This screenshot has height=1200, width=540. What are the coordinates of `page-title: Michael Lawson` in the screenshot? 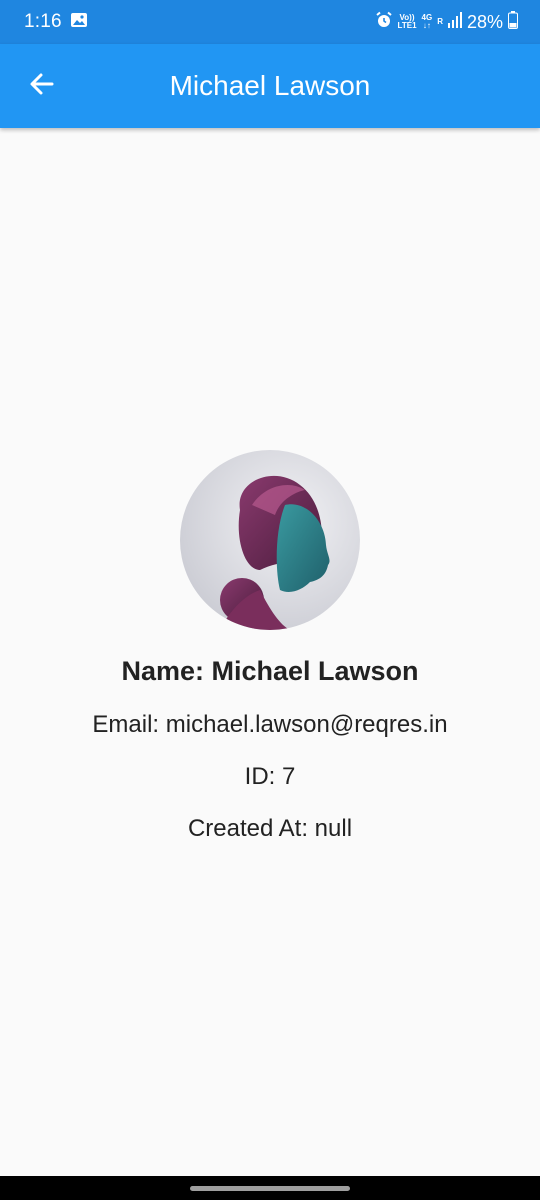 It's located at (270, 85).